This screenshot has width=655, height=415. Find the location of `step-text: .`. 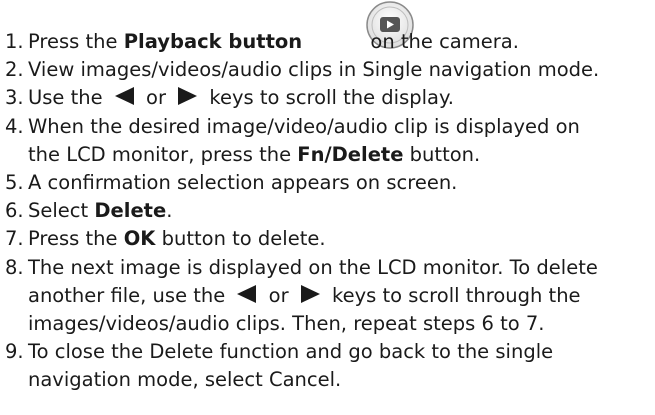

step-text: . is located at coordinates (169, 211).